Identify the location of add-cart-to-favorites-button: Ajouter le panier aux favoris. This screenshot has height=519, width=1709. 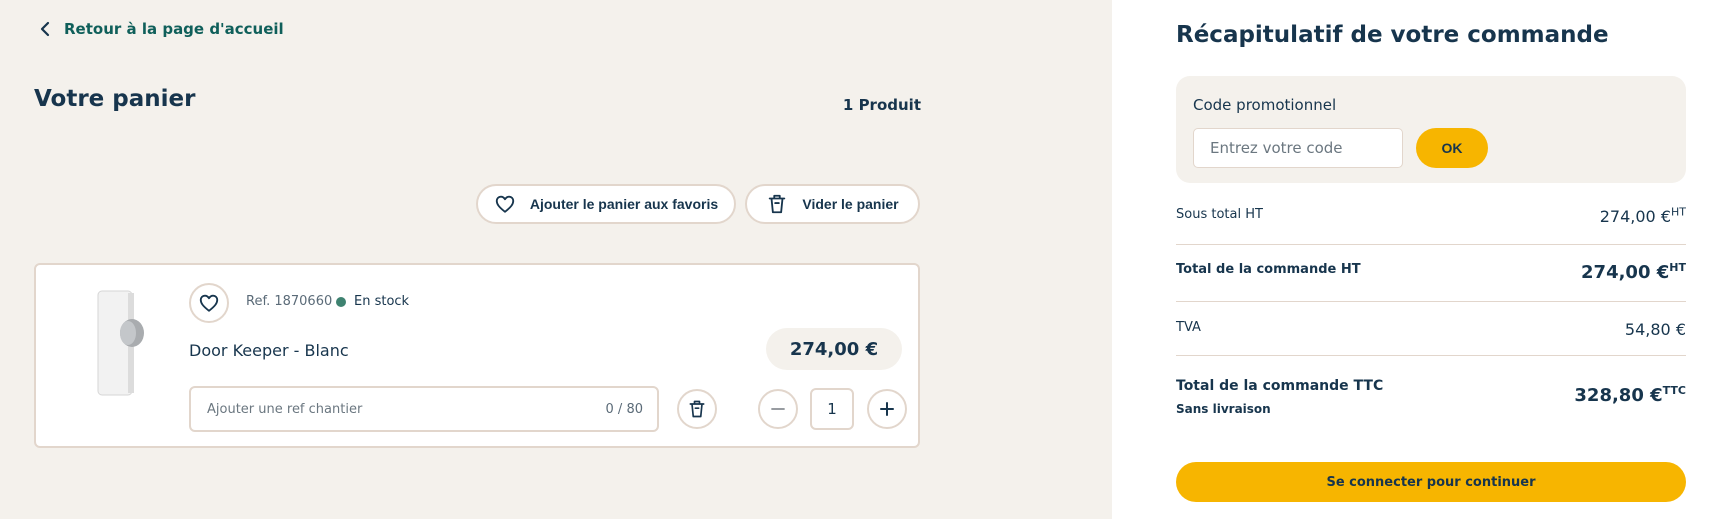
(606, 204).